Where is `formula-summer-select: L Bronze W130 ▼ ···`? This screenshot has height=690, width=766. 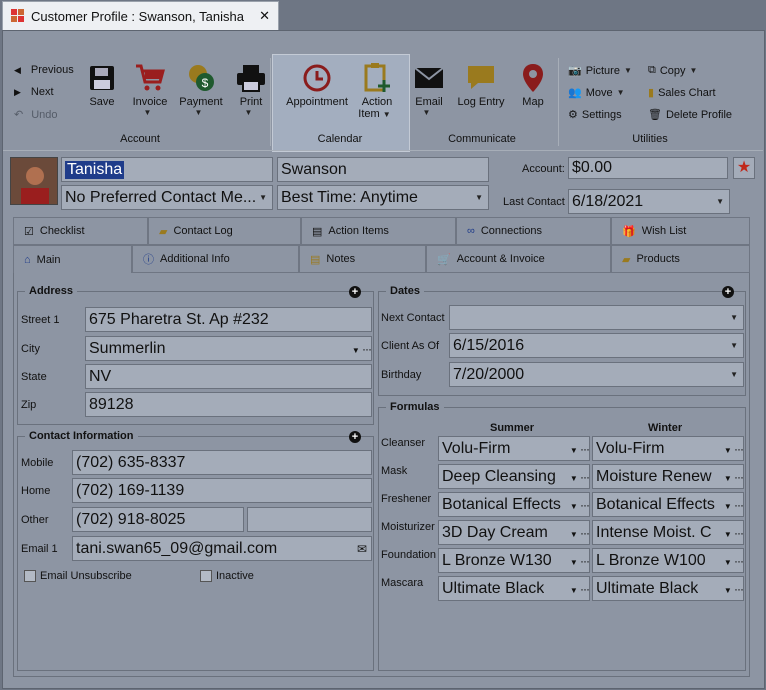 formula-summer-select: L Bronze W130 ▼ ··· is located at coordinates (514, 560).